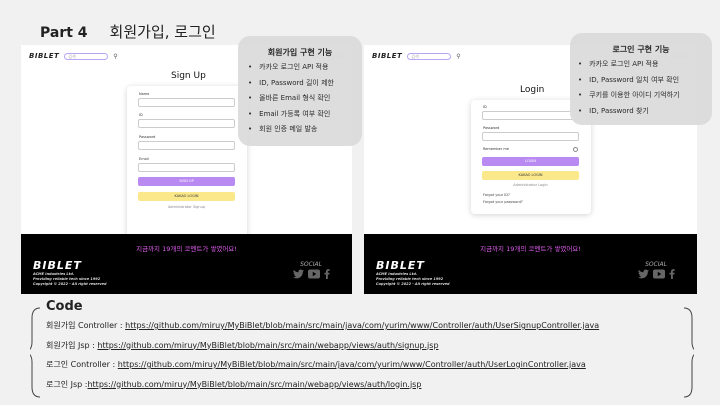  What do you see at coordinates (503, 202) in the screenshot?
I see `forgot-password-link: Forgot your password?` at bounding box center [503, 202].